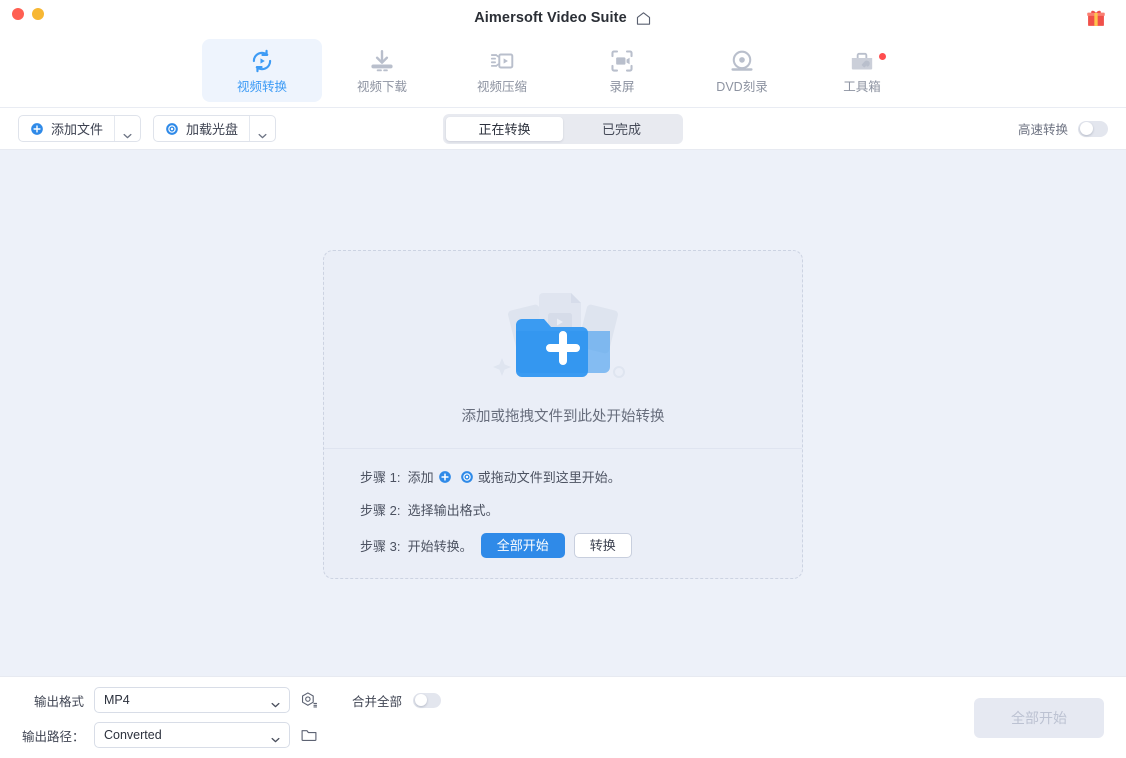  I want to click on nav-item-video-download: 视频下载, so click(382, 70).